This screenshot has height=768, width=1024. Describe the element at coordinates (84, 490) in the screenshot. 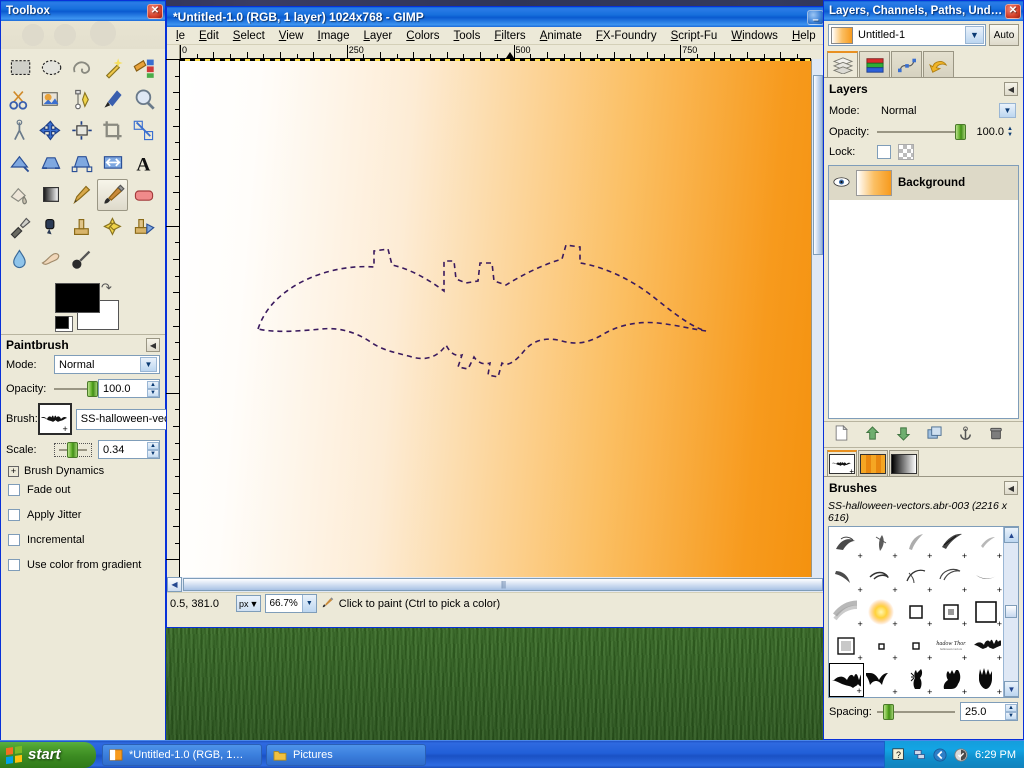

I see `fade-out-checkbox-row: Fade out` at that location.